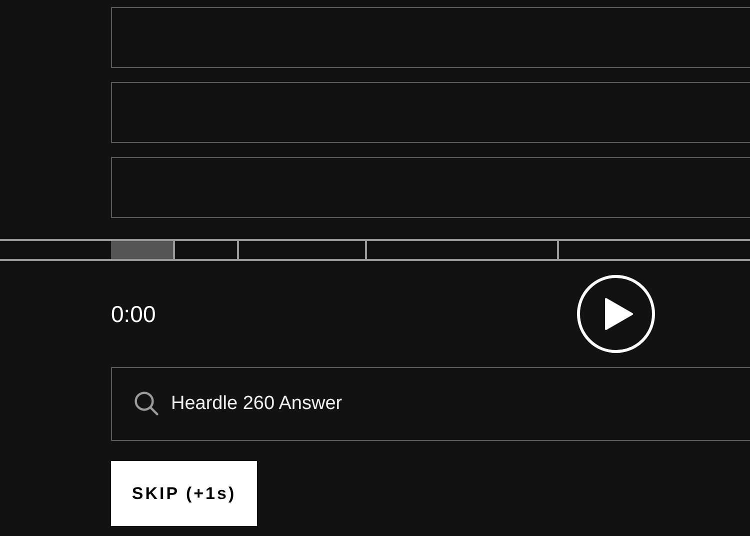  I want to click on search-field: Heardle 260 Answer, so click(430, 404).